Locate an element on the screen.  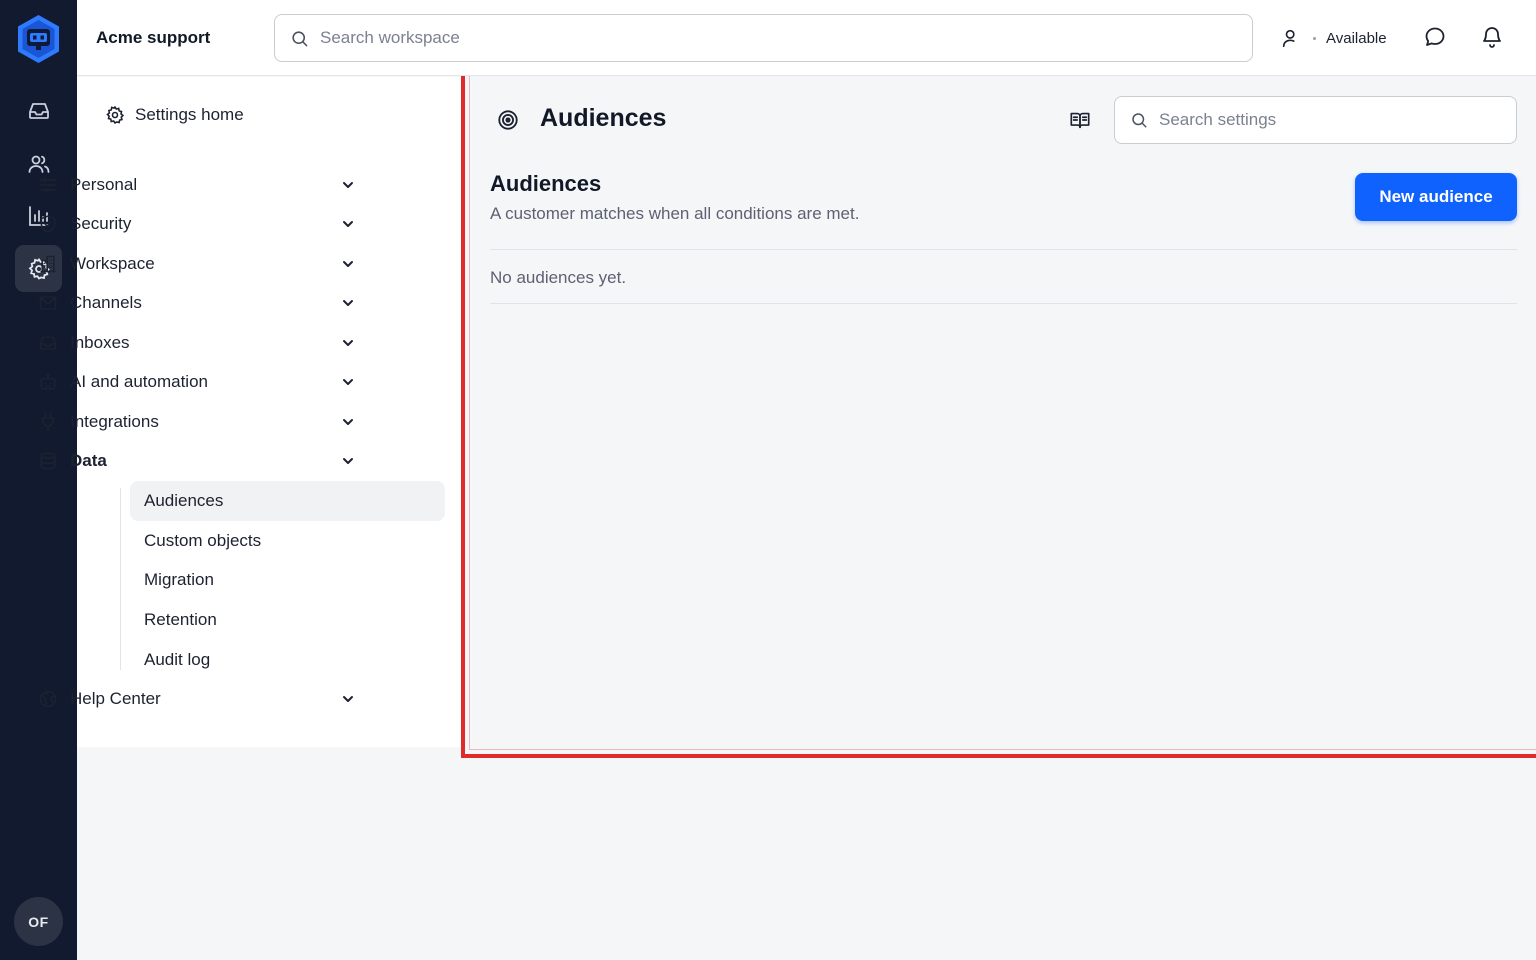
nav-section-security: Security is located at coordinates (199, 224).